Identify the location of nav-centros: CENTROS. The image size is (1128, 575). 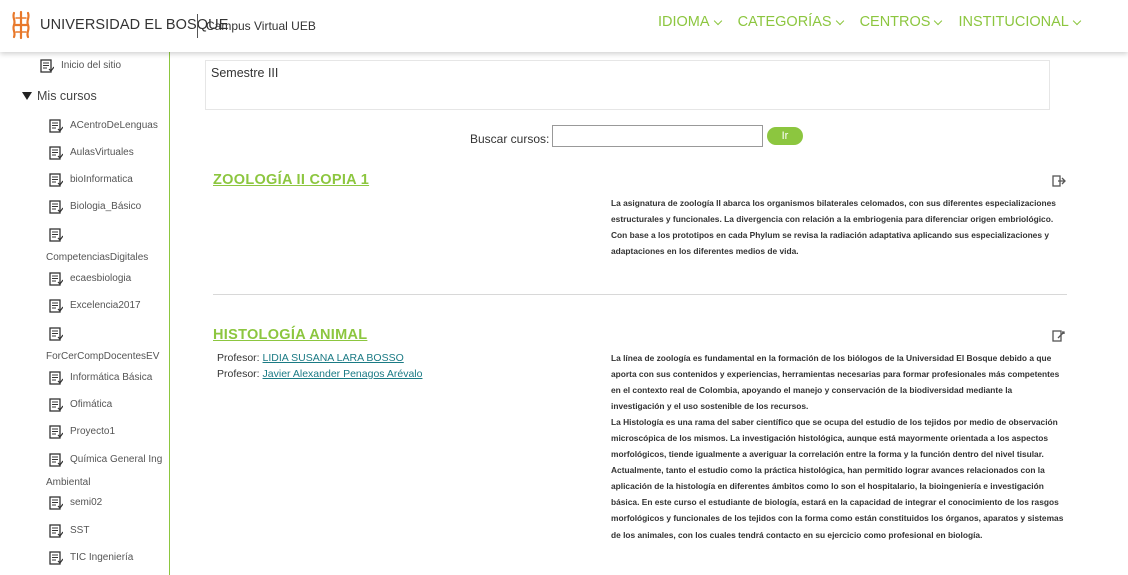
(901, 22).